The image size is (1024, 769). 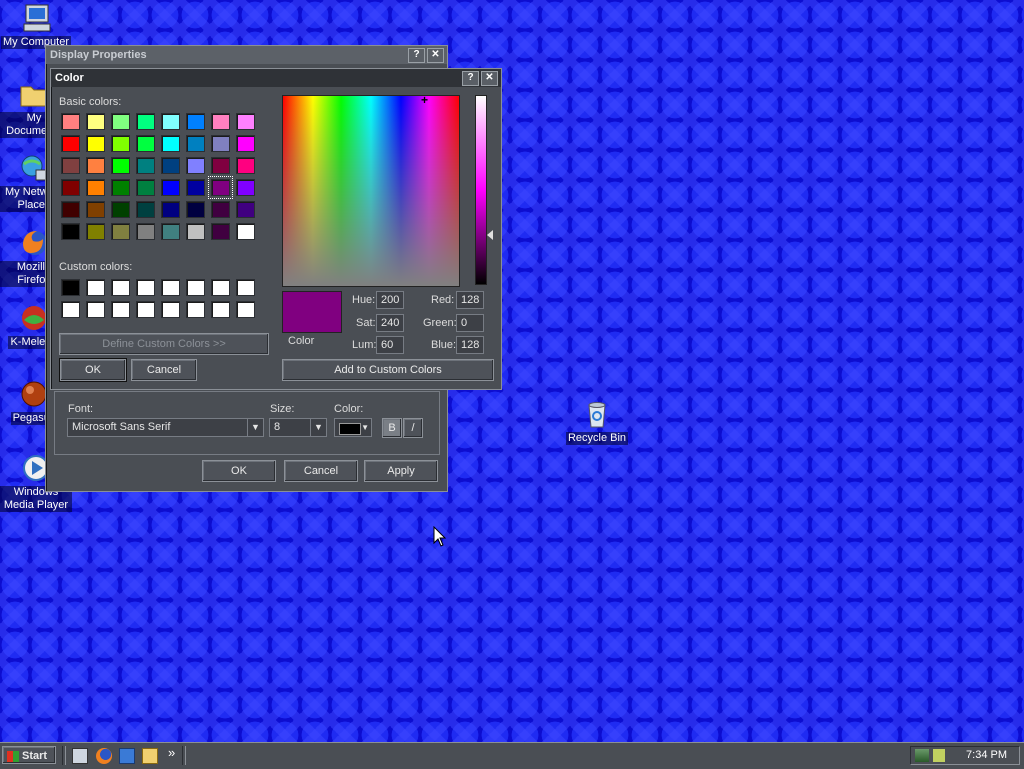 What do you see at coordinates (353, 427) in the screenshot?
I see `color-picker-button: ▼` at bounding box center [353, 427].